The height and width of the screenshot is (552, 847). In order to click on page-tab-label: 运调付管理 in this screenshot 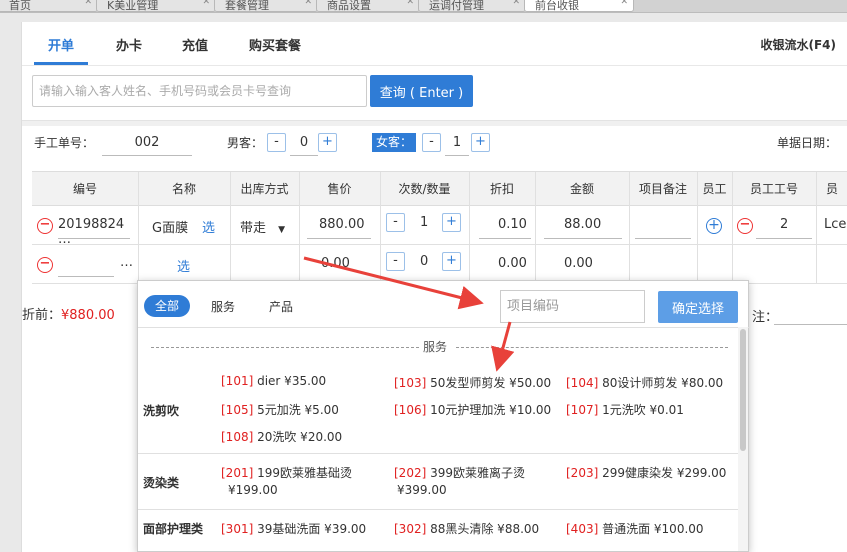, I will do `click(456, 6)`.